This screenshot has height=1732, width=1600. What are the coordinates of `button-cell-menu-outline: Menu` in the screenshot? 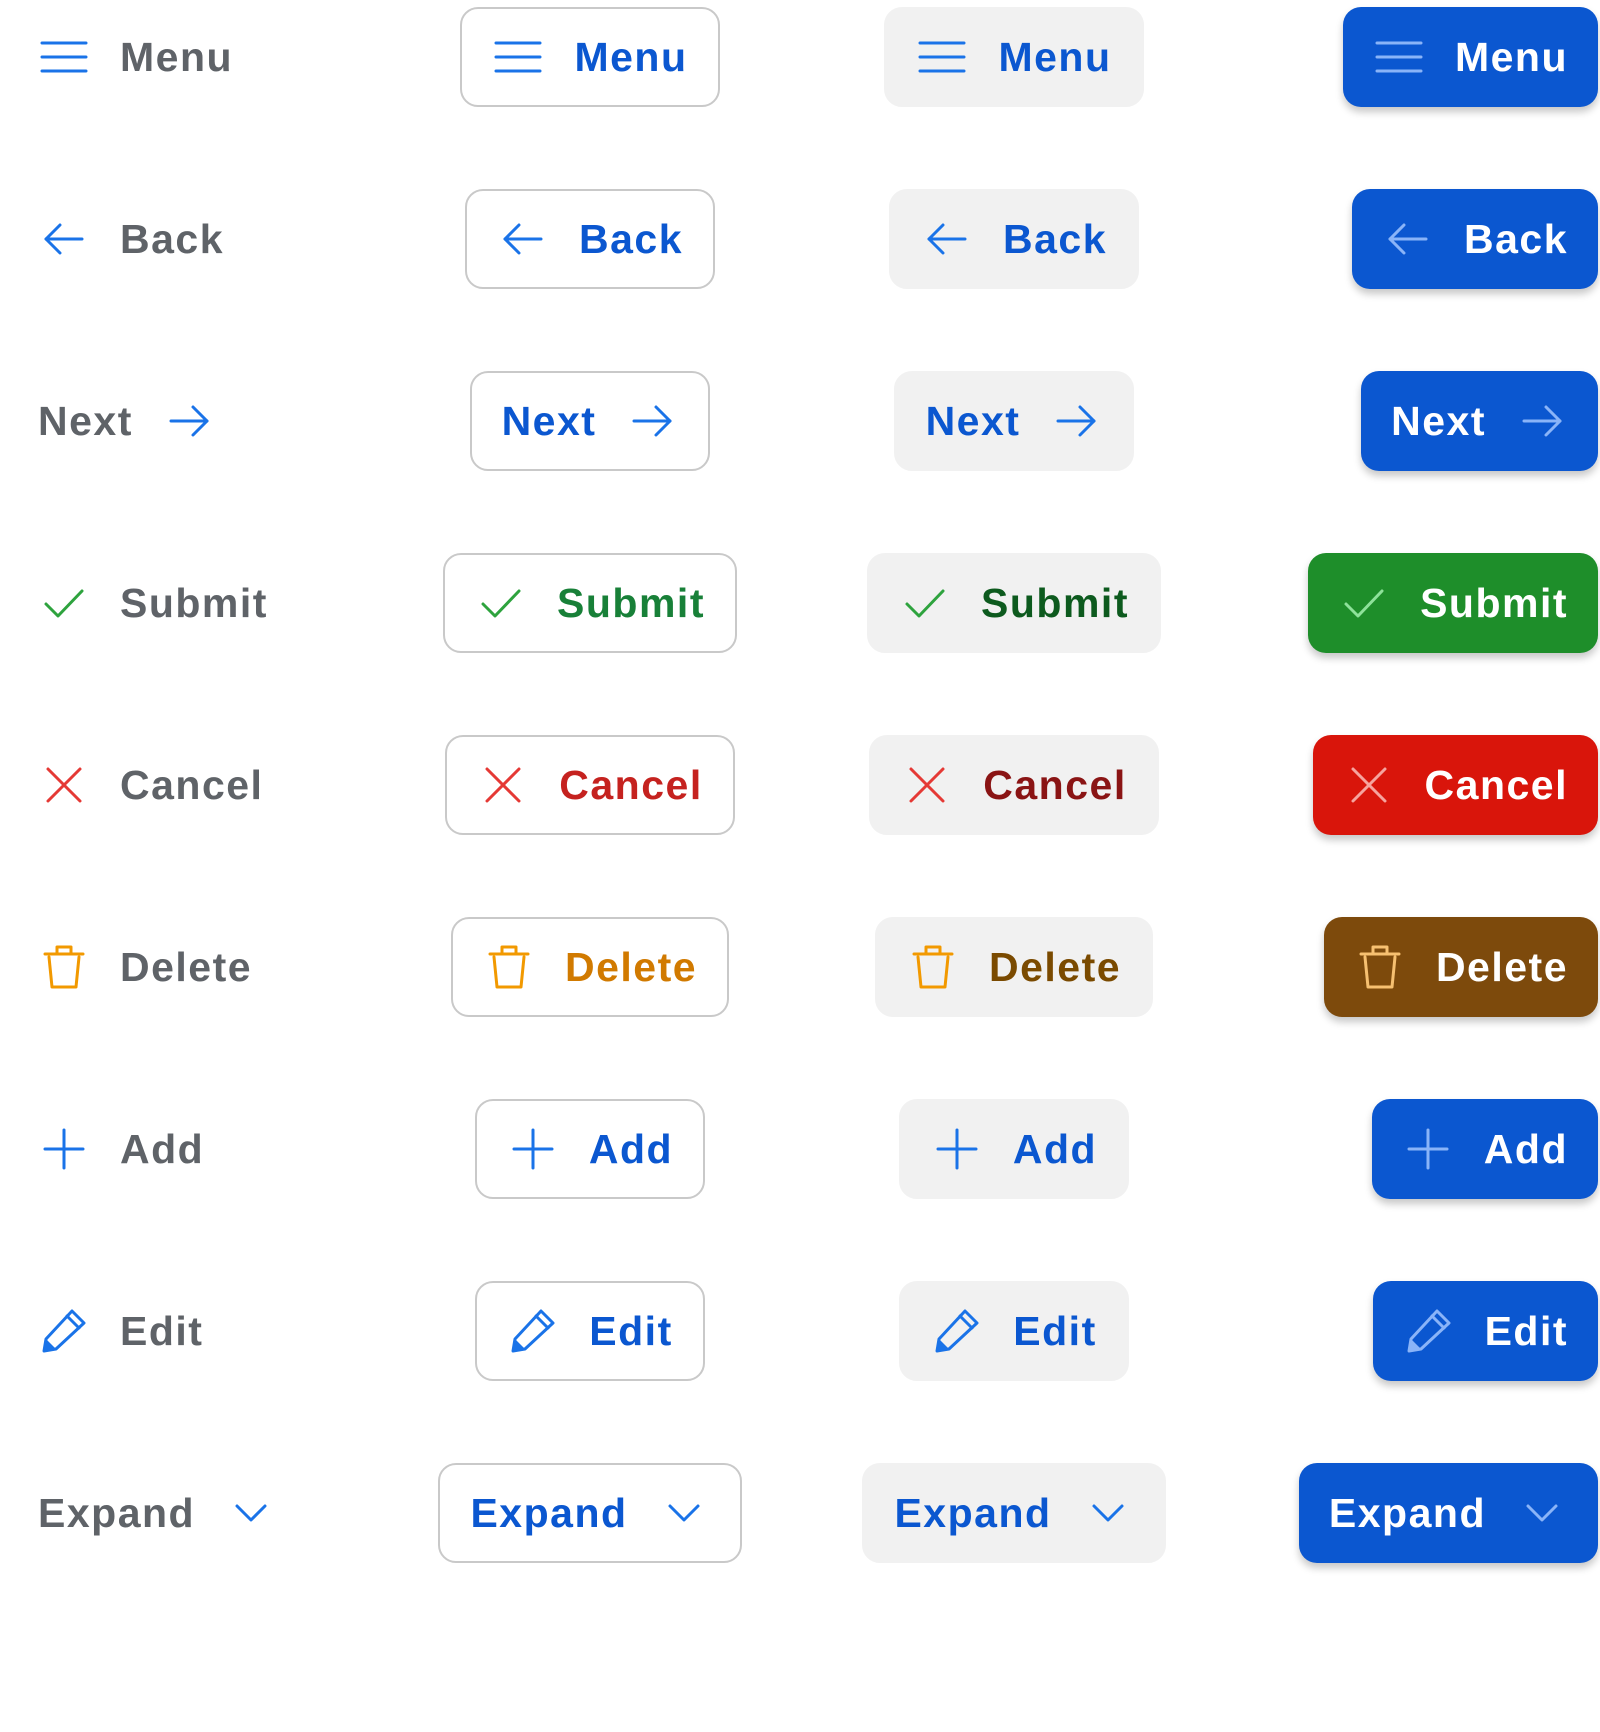 It's located at (590, 57).